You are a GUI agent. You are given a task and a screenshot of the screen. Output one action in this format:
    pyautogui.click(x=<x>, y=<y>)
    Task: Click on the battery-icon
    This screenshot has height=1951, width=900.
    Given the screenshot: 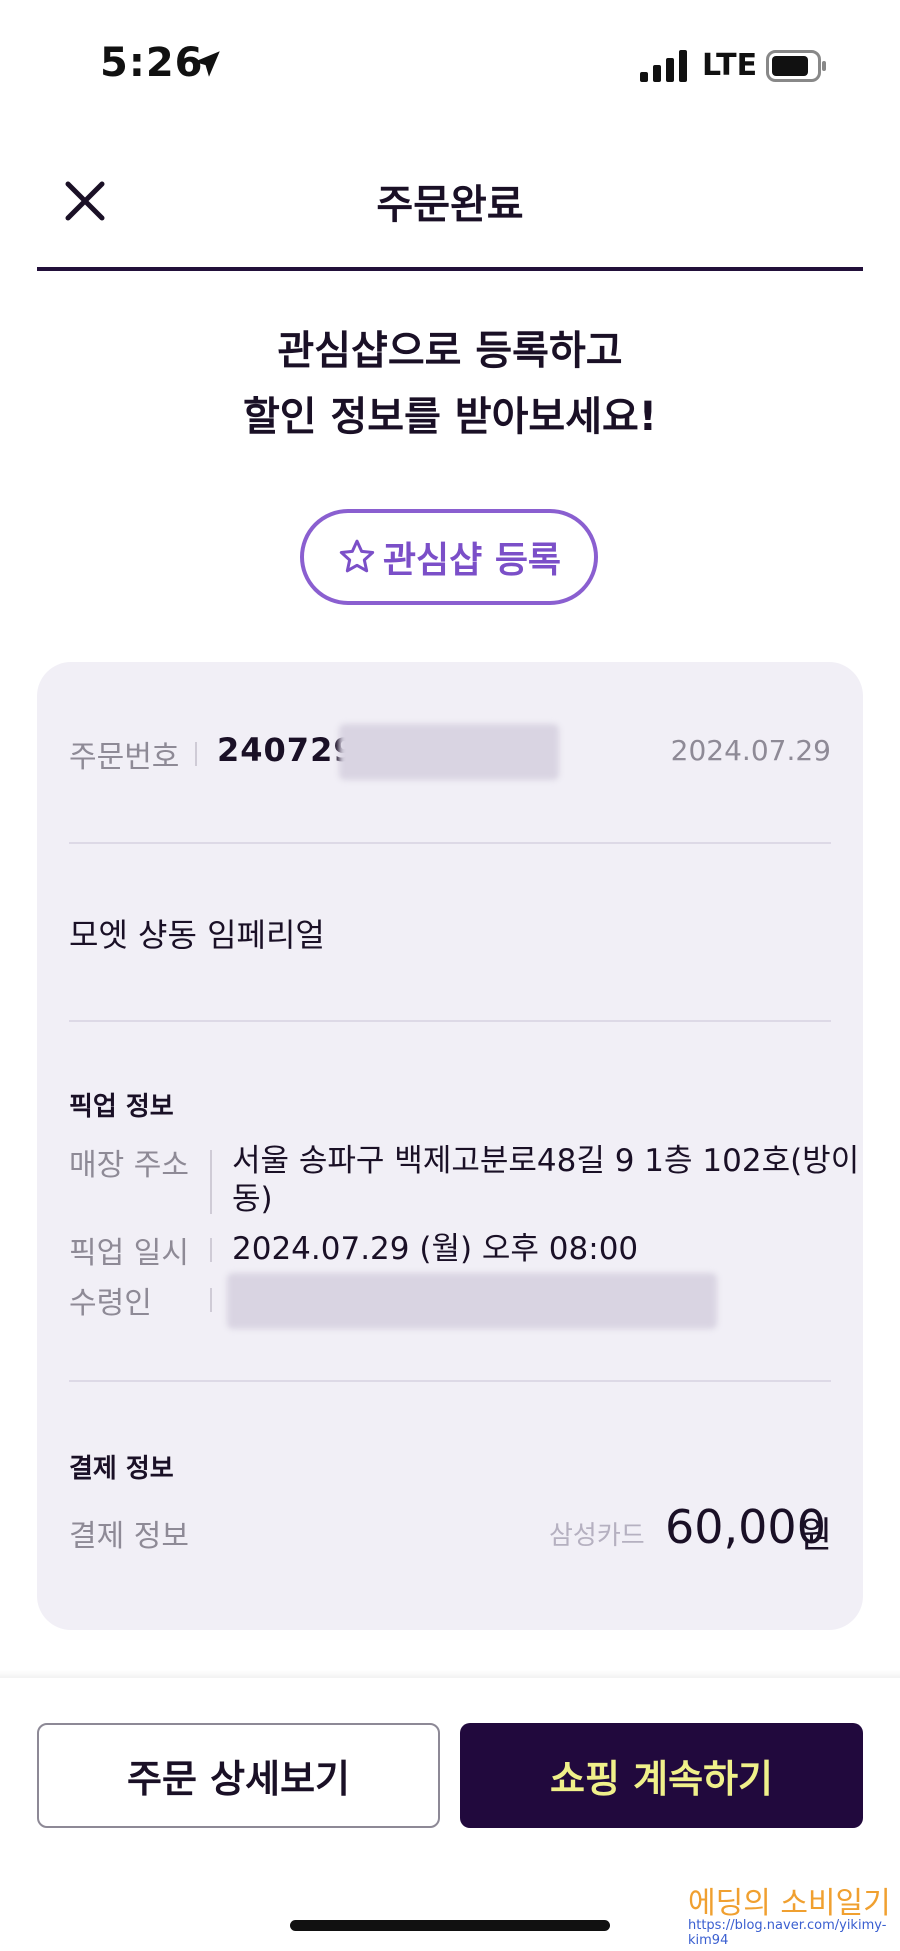 What is the action you would take?
    pyautogui.click(x=796, y=66)
    